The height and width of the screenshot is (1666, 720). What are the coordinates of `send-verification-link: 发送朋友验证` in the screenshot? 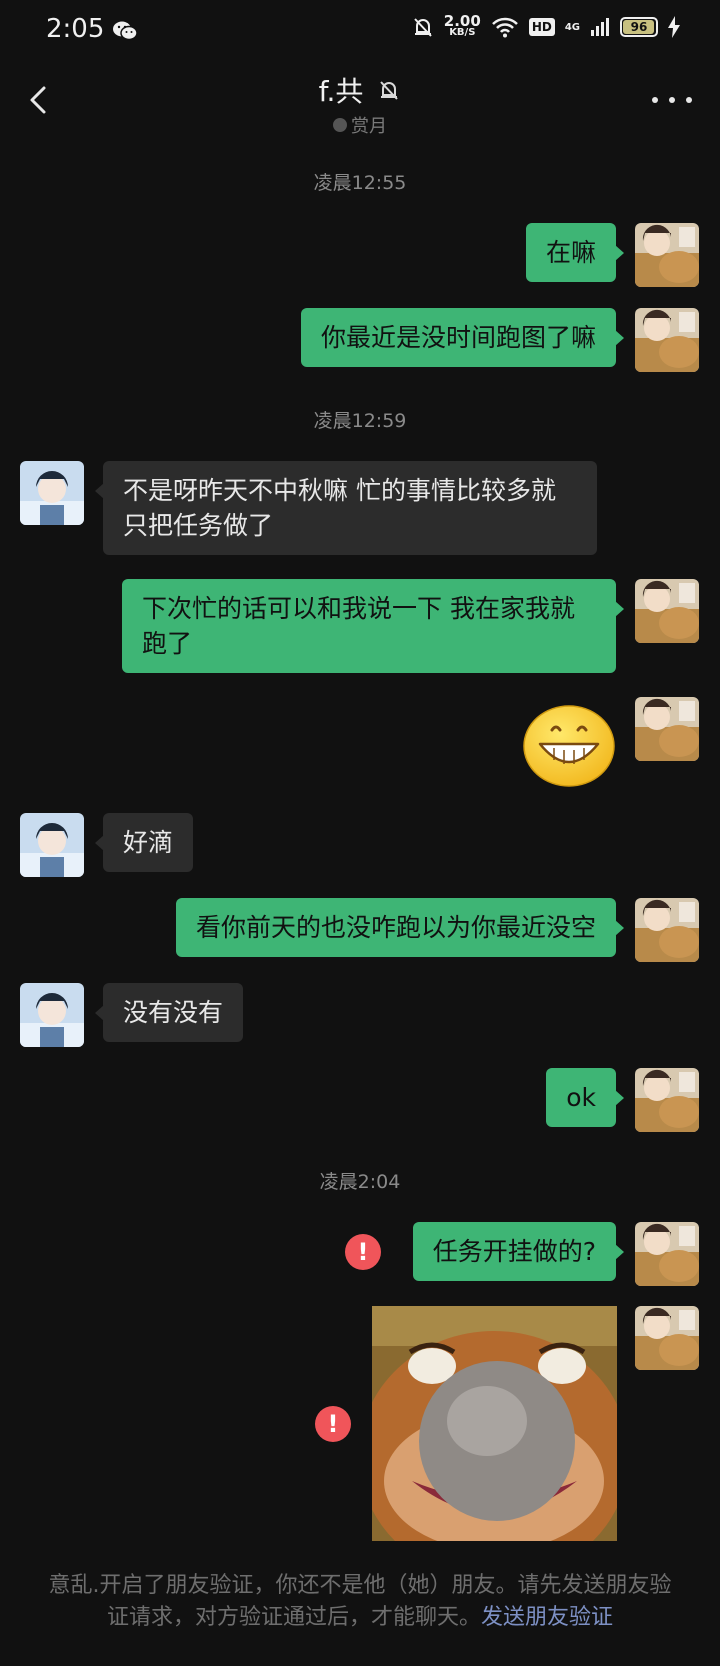 It's located at (547, 1617).